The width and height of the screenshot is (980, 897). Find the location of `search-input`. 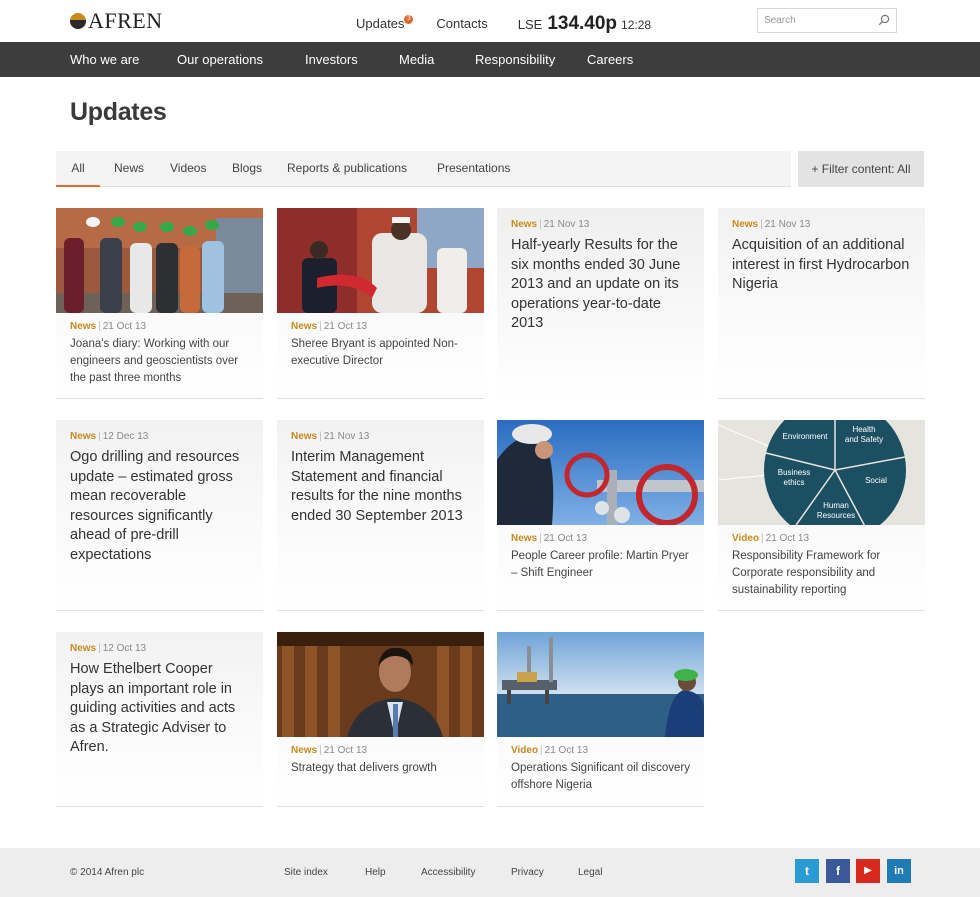

search-input is located at coordinates (813, 20).